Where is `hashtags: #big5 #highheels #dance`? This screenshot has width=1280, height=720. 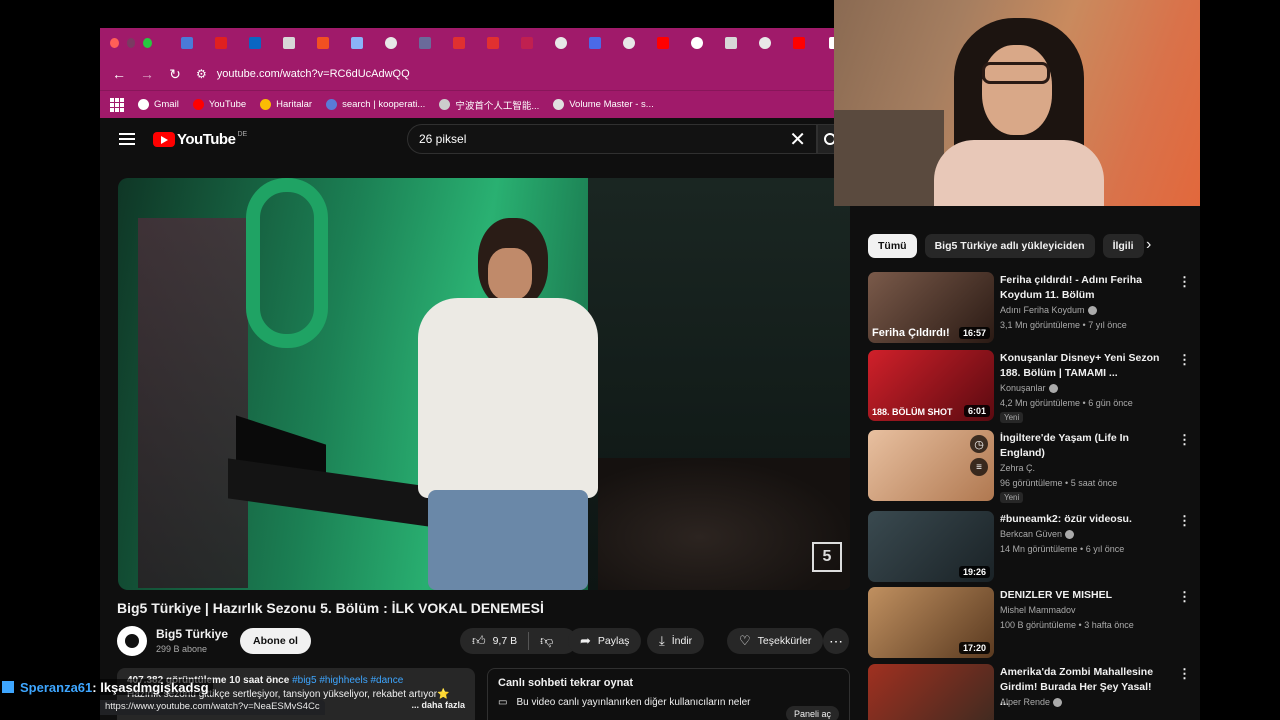
hashtags: #big5 #highheels #dance is located at coordinates (347, 680).